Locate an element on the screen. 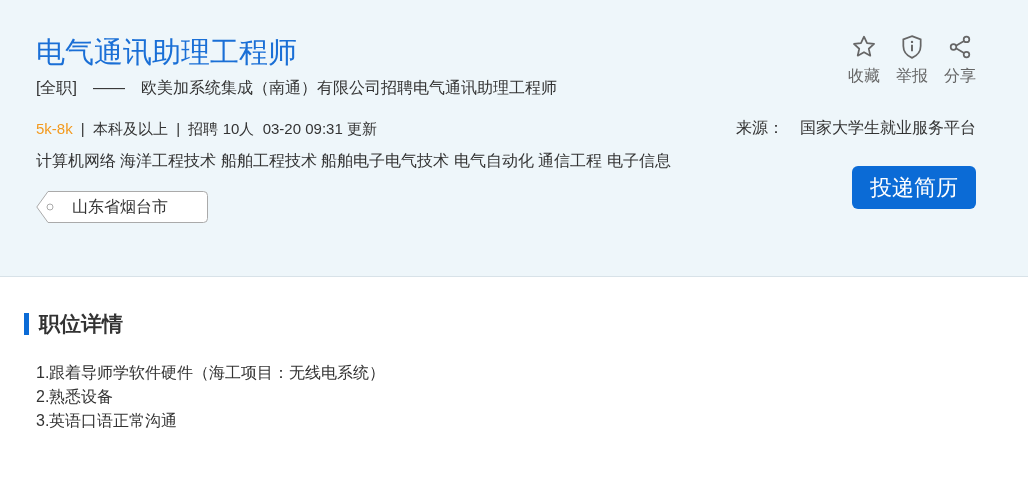 This screenshot has width=1028, height=481. detail-line: 1.跟着导师学软件硬件（海工项目：无线电系统） is located at coordinates (211, 373).